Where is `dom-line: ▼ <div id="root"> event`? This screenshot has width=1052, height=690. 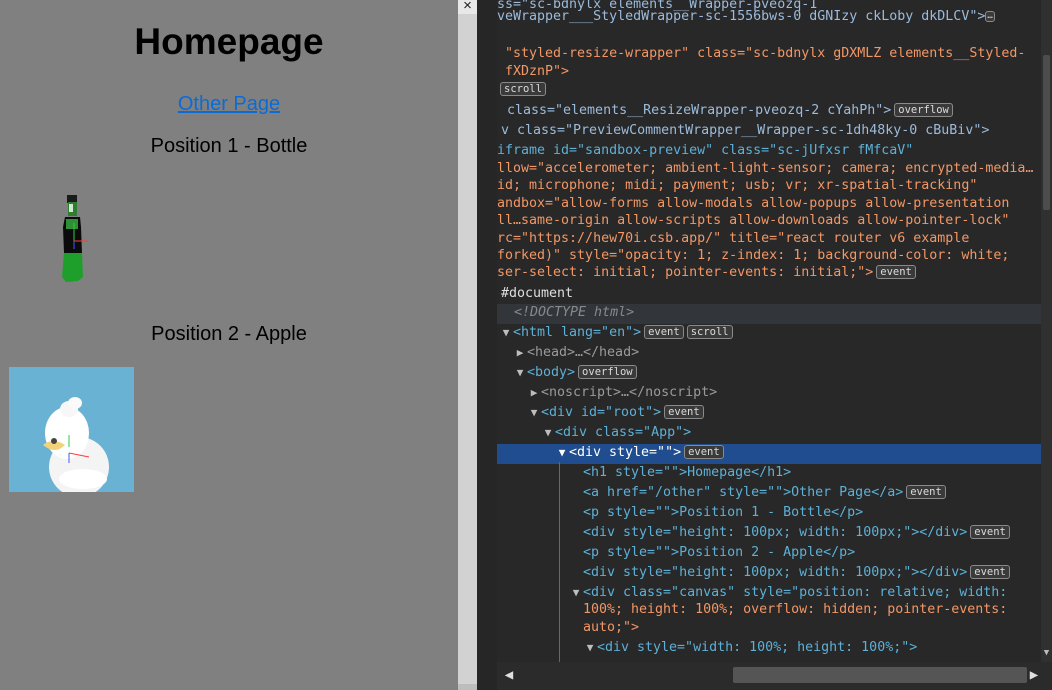
dom-line: ▼ <div id="root"> event is located at coordinates (615, 414).